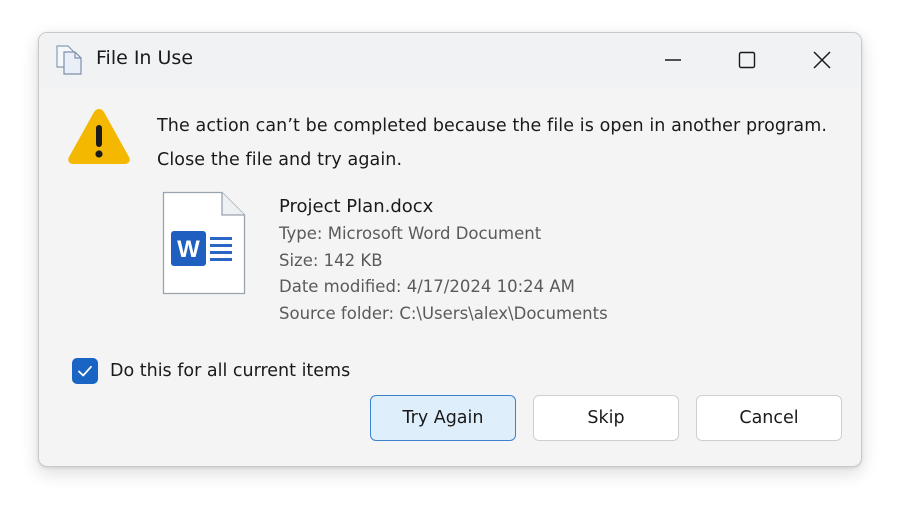 The width and height of the screenshot is (900, 506). Describe the element at coordinates (280, 160) in the screenshot. I see `message-line-2: Close the file and try again.` at that location.